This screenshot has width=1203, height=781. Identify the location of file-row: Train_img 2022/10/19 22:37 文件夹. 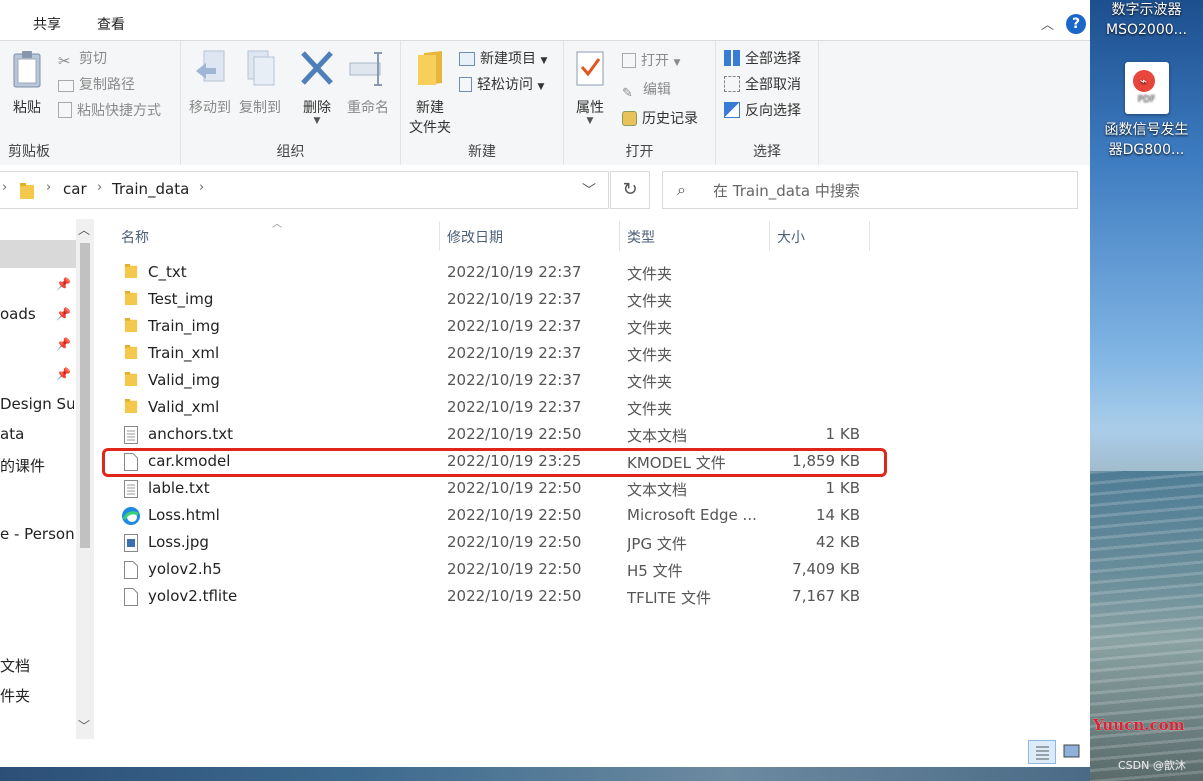
(505, 326).